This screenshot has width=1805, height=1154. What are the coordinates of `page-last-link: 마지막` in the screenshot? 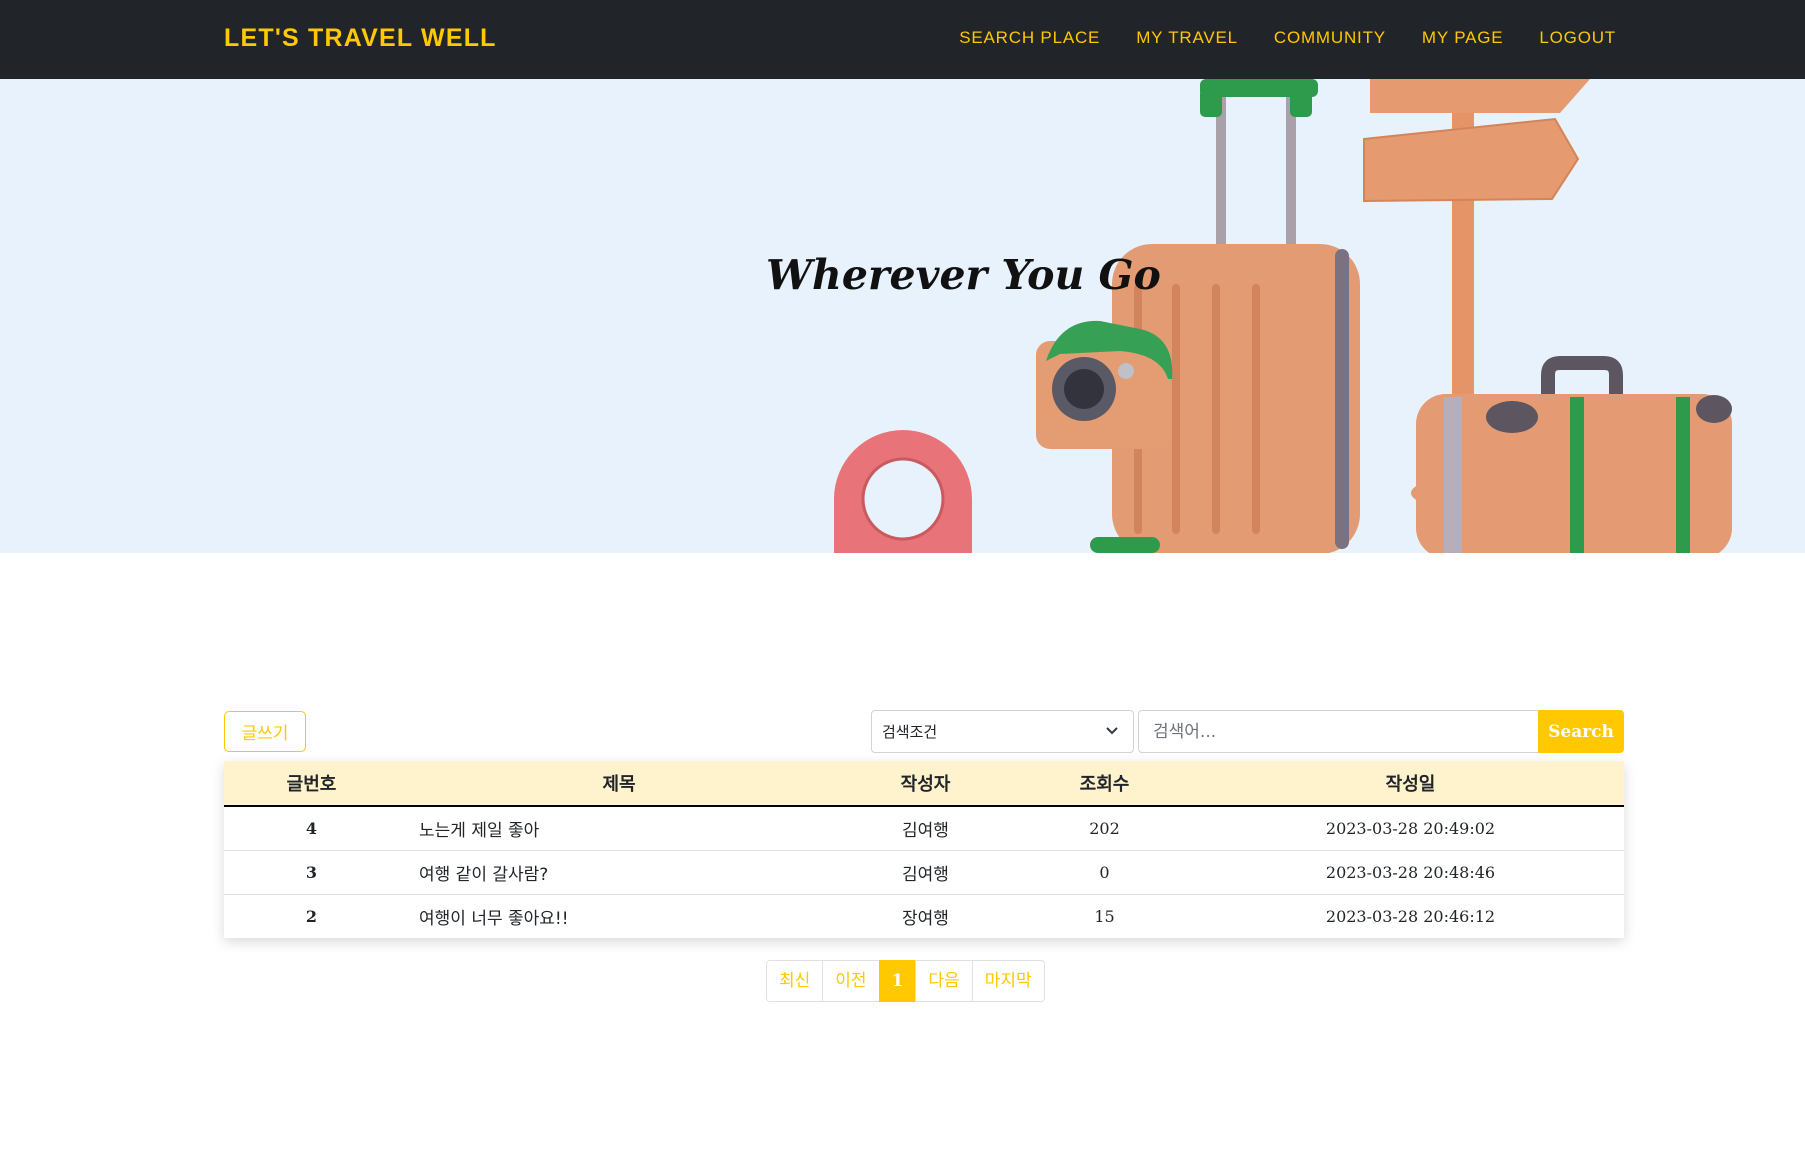 It's located at (1008, 981).